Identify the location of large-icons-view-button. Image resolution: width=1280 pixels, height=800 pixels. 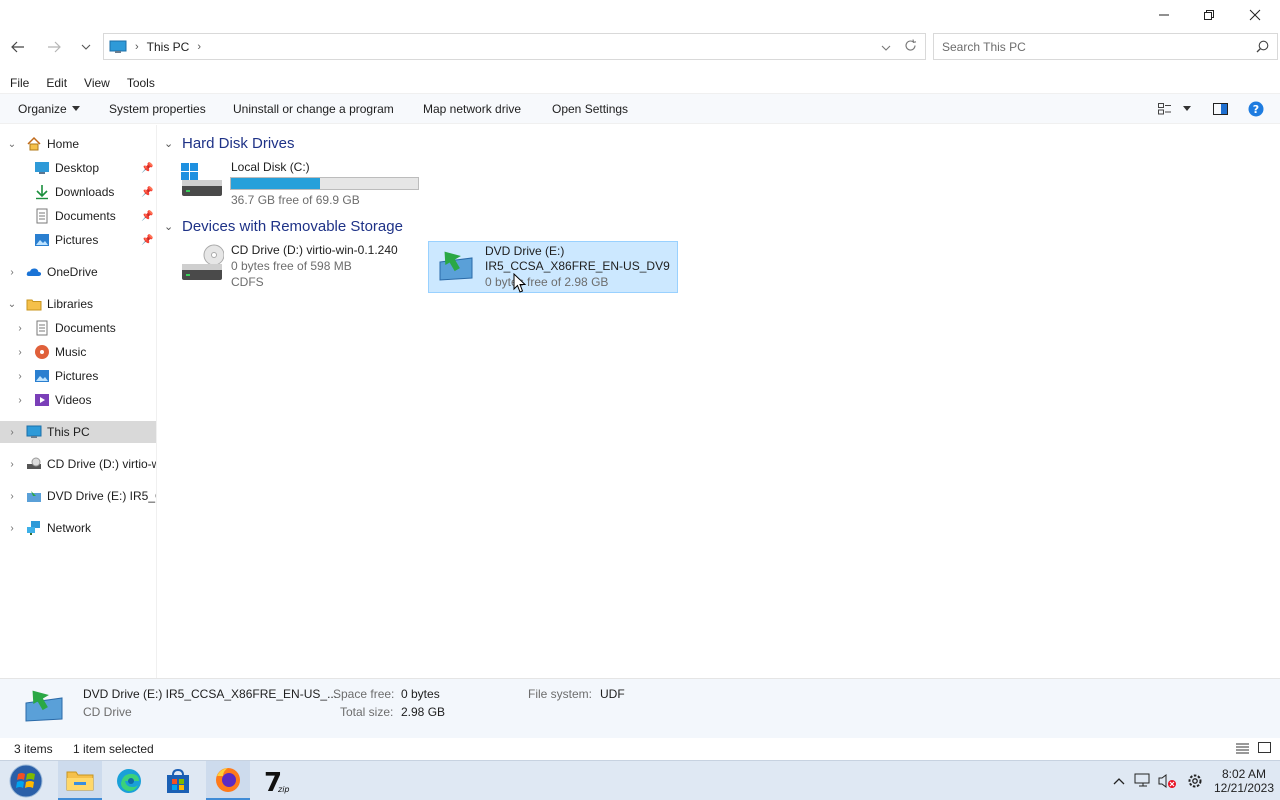
(1264, 749).